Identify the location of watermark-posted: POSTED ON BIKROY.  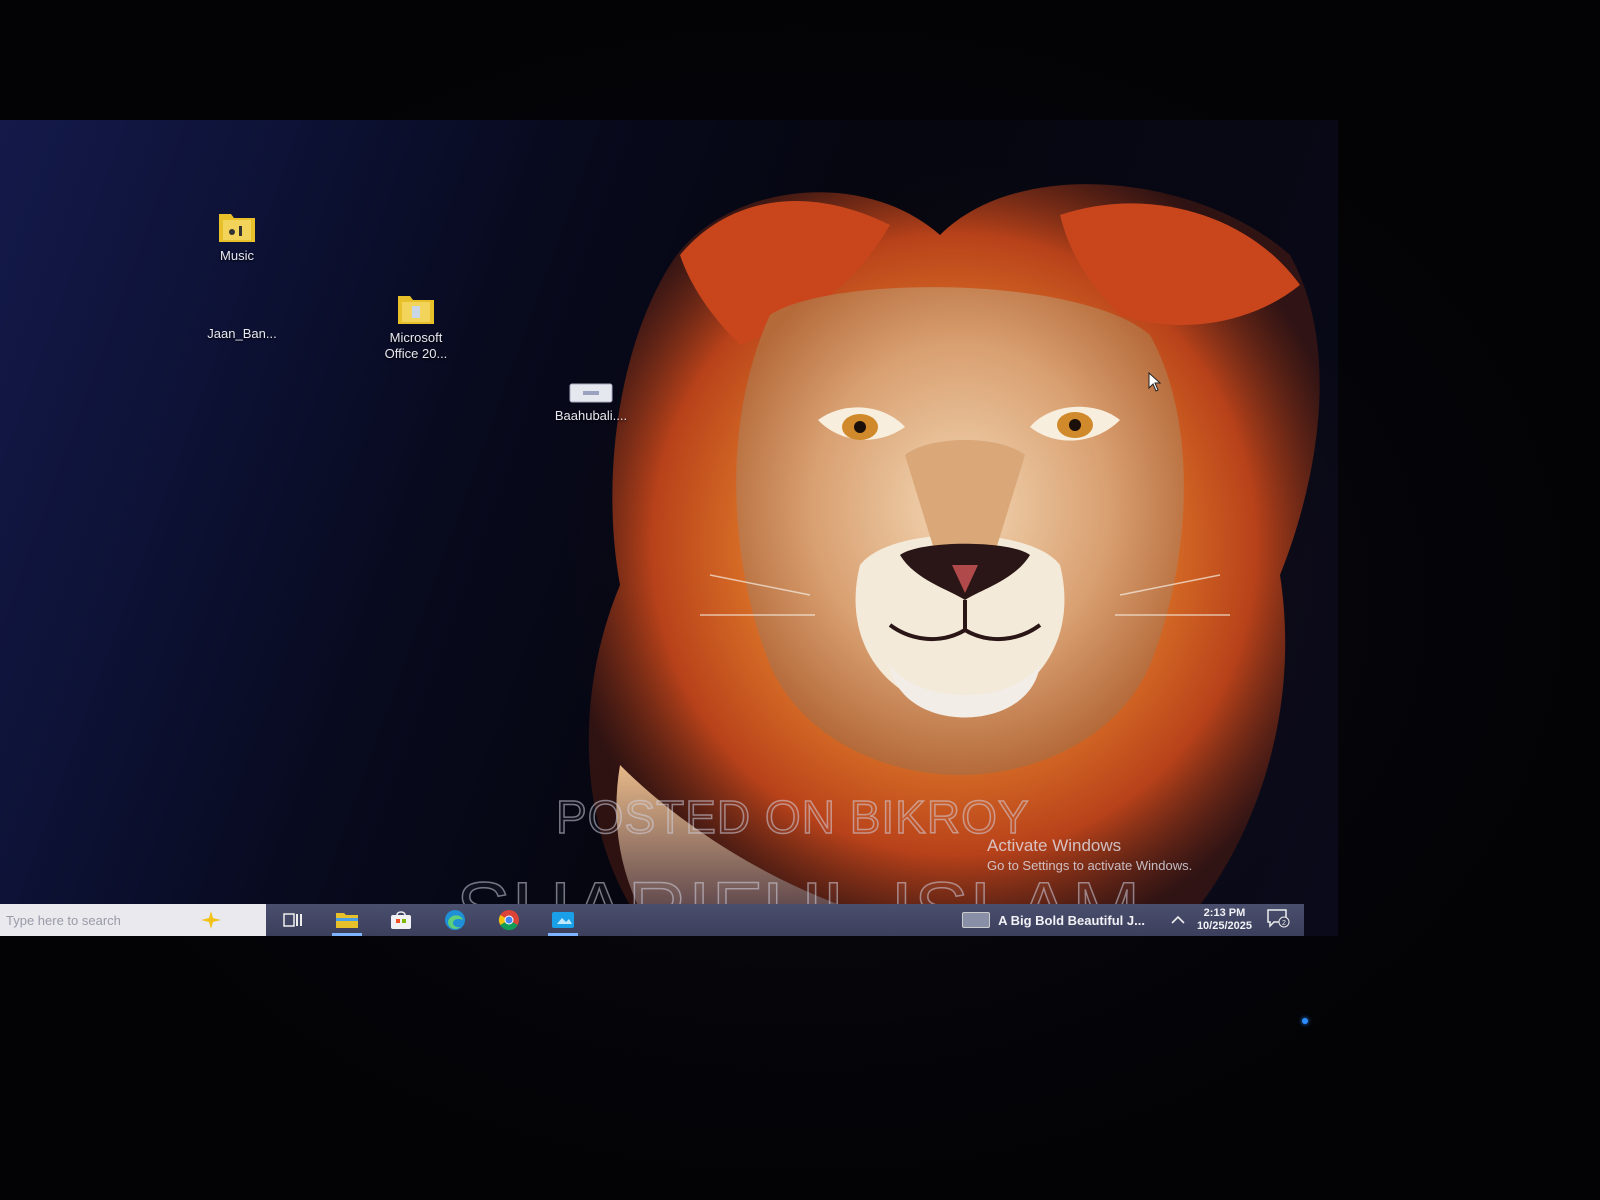
(792, 817).